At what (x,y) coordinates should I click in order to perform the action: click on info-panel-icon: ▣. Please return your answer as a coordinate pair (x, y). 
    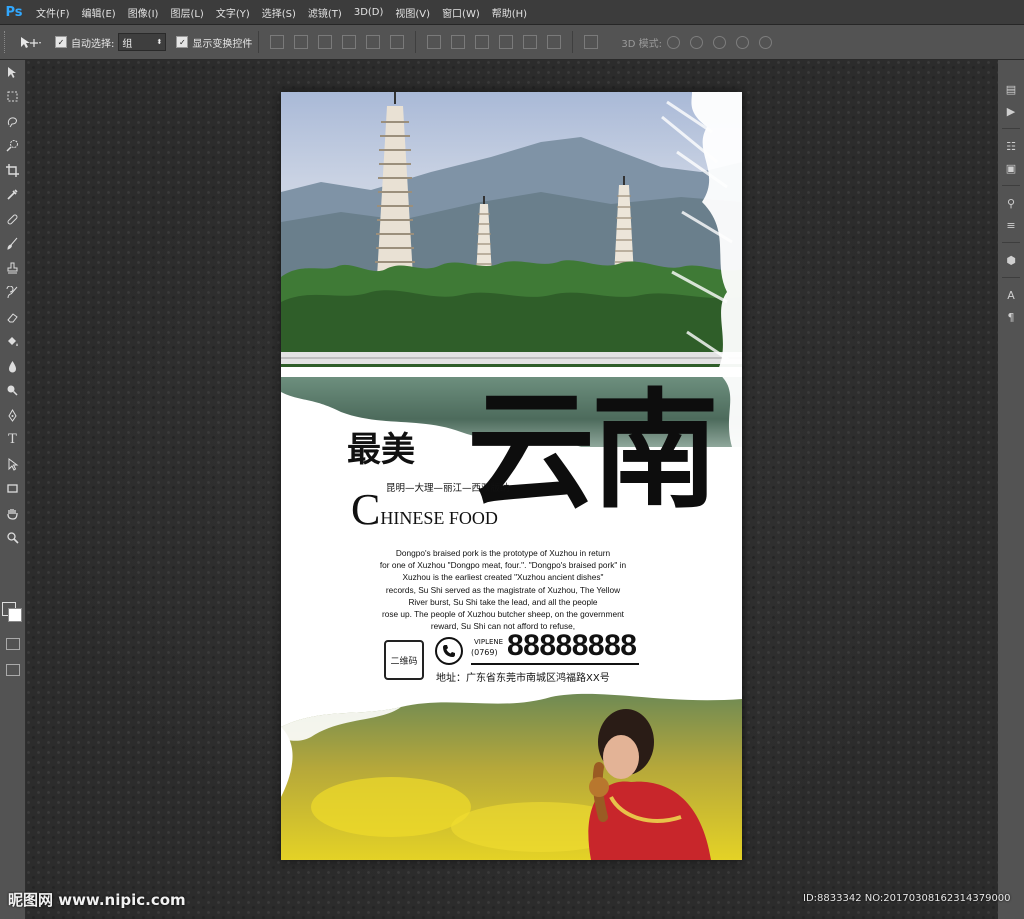
    Looking at the image, I should click on (1011, 168).